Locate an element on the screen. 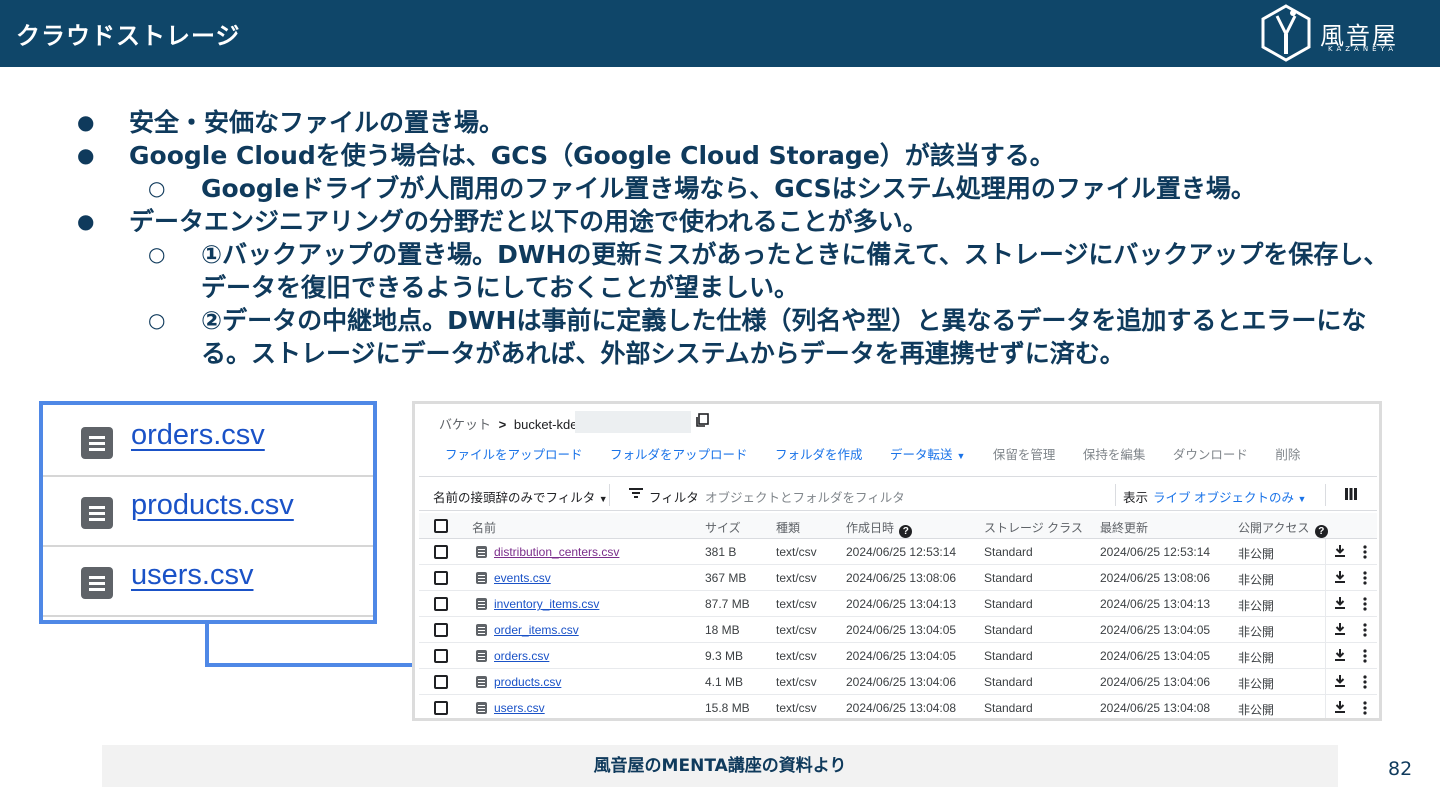  object-created: 2024/06/25 13:04:08 is located at coordinates (901, 708).